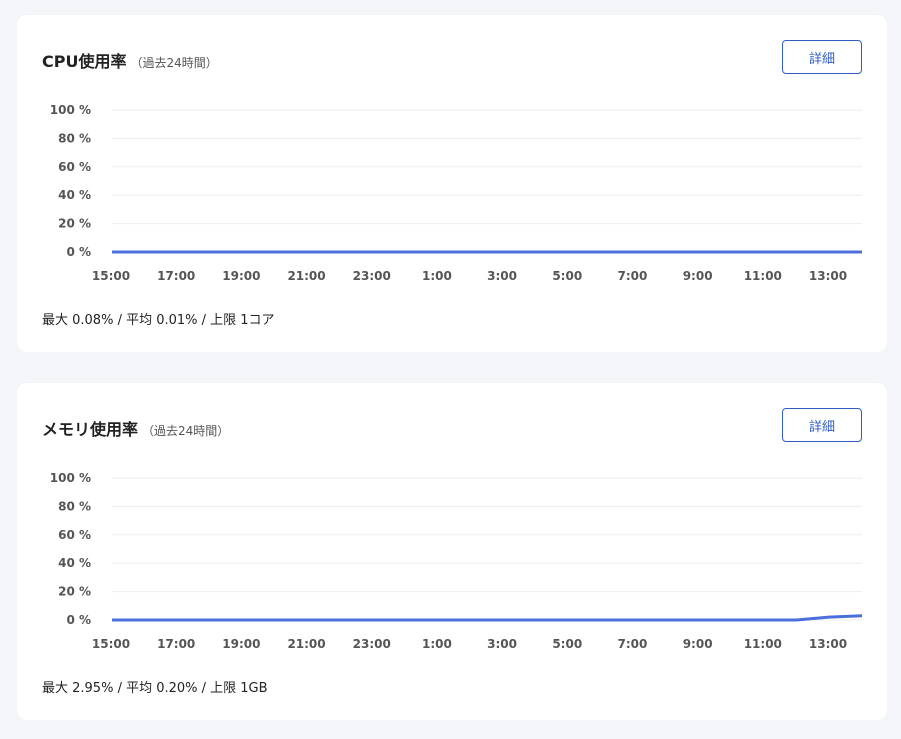 The image size is (901, 739). Describe the element at coordinates (158, 320) in the screenshot. I see `cpu-stats: 最大 0.08% / 平均 0.01% / 上限 1コア` at that location.